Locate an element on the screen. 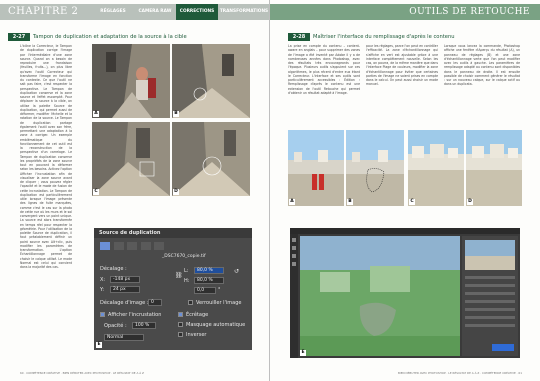 The width and height of the screenshot is (540, 381). sample-area-canvas is located at coordinates (380, 296).